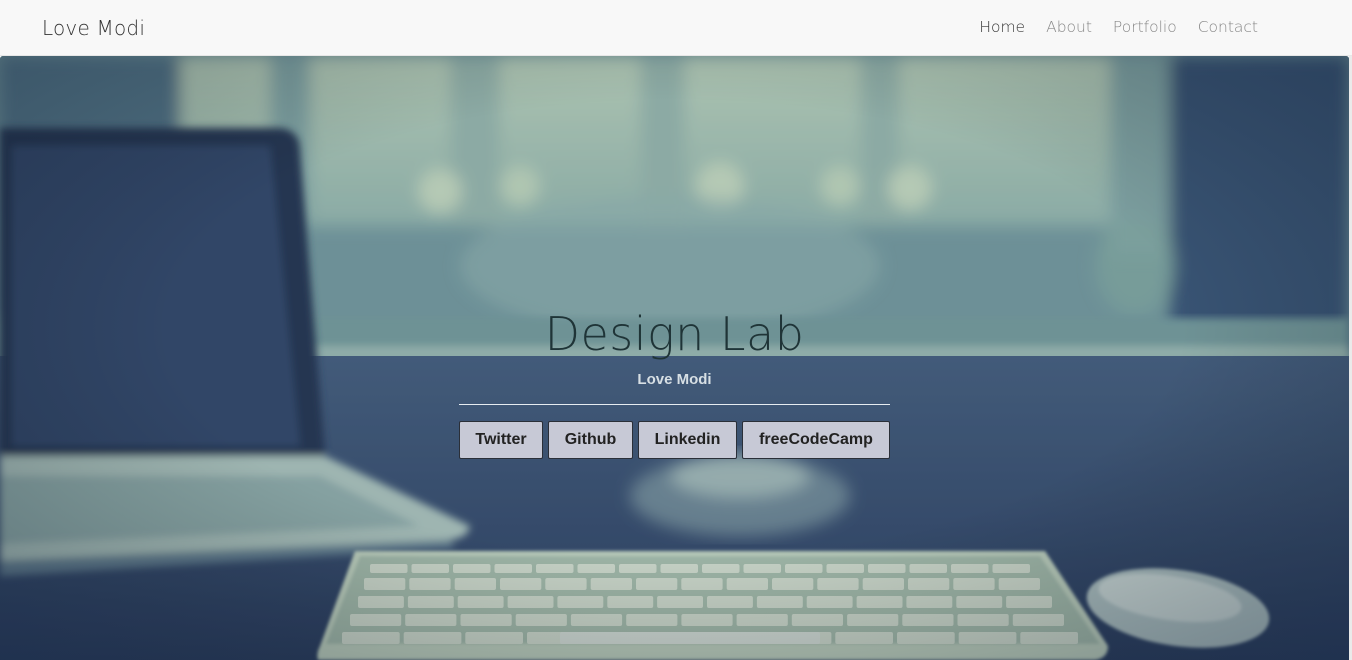  What do you see at coordinates (816, 440) in the screenshot?
I see `freecodecamp-button: freeCodeCamp` at bounding box center [816, 440].